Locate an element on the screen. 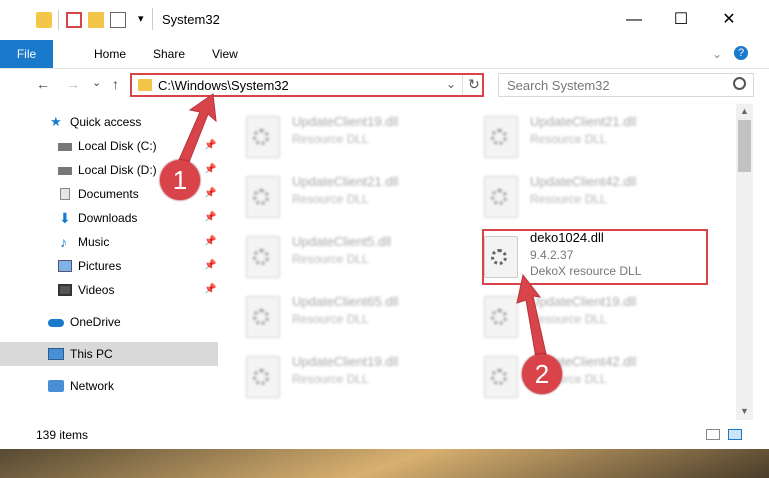 This screenshot has width=769, height=478. step-marker-1: 1 is located at coordinates (180, 180).